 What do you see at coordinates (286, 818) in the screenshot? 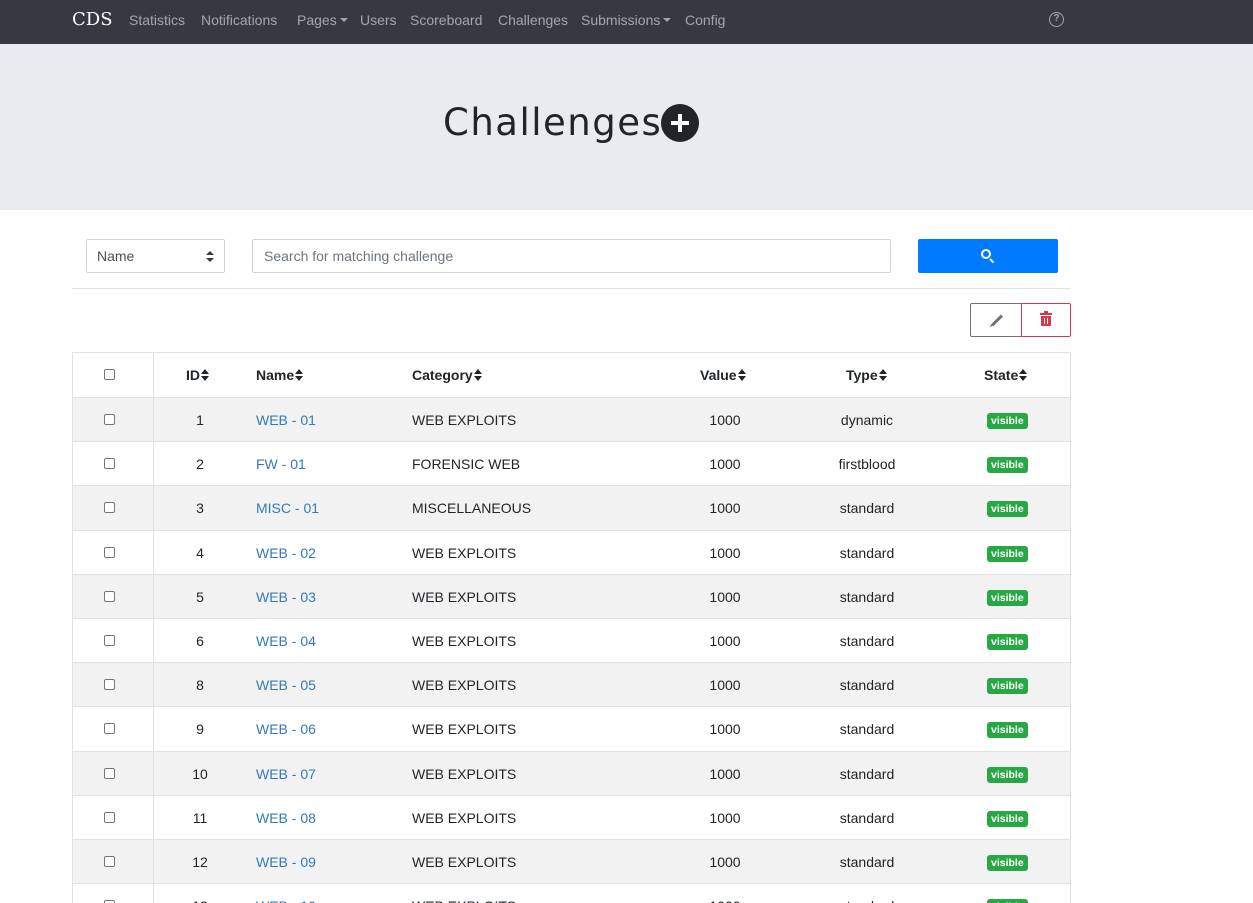
I see `challenge-name-link: WEB - 08` at bounding box center [286, 818].